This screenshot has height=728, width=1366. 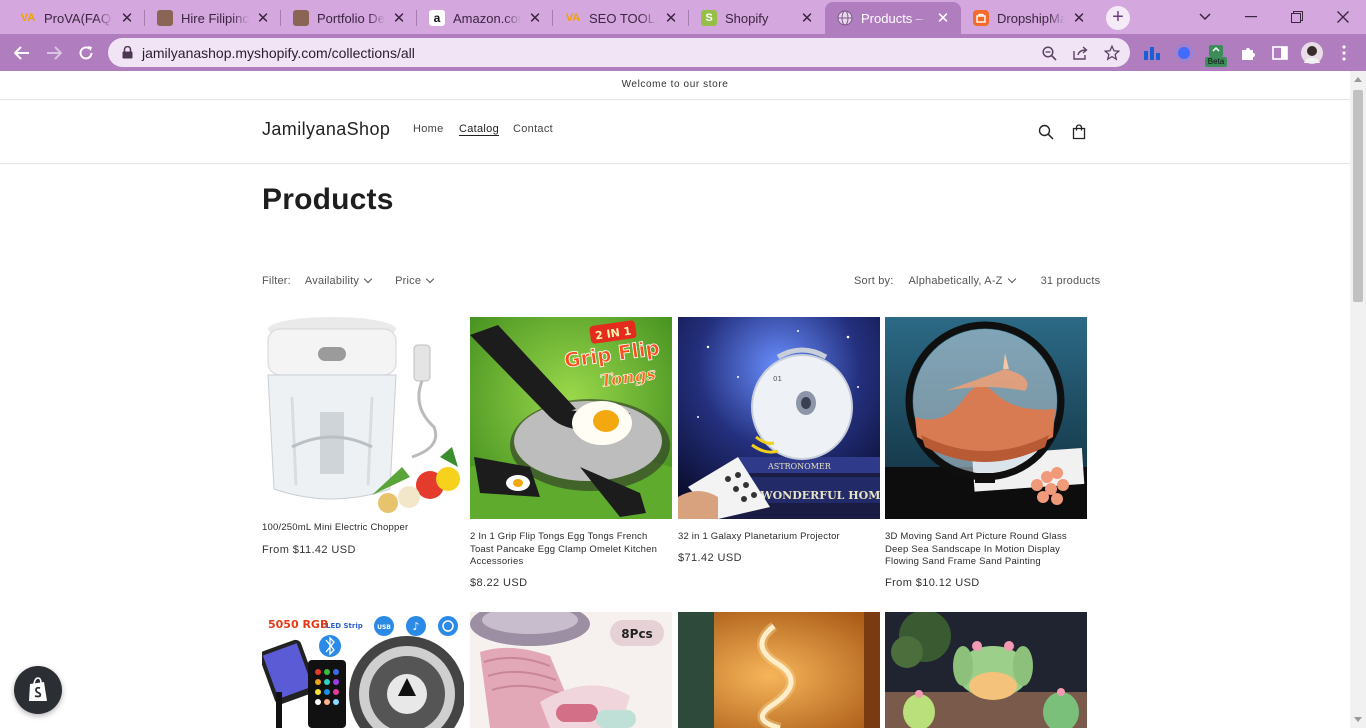 I want to click on back-button, so click(x=22, y=53).